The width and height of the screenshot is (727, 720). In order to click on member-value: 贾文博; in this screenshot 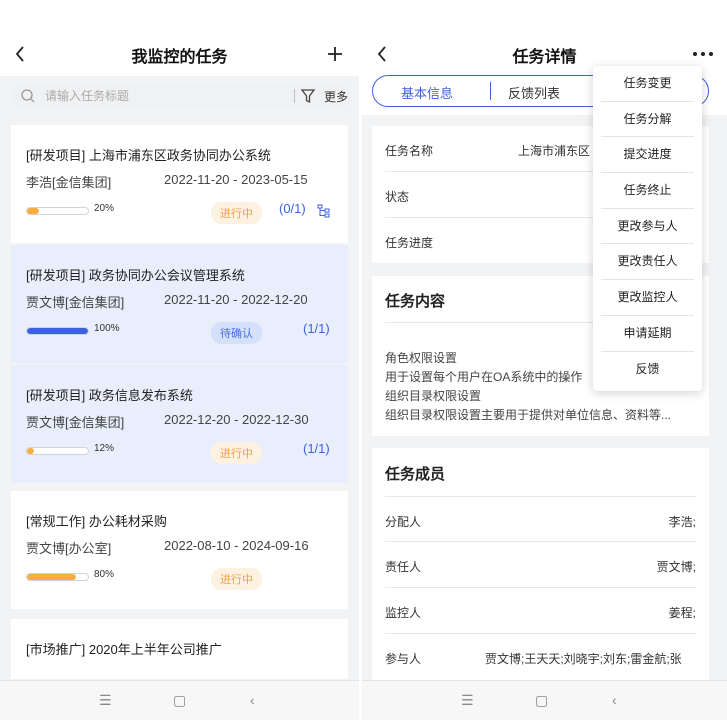, I will do `click(676, 567)`.